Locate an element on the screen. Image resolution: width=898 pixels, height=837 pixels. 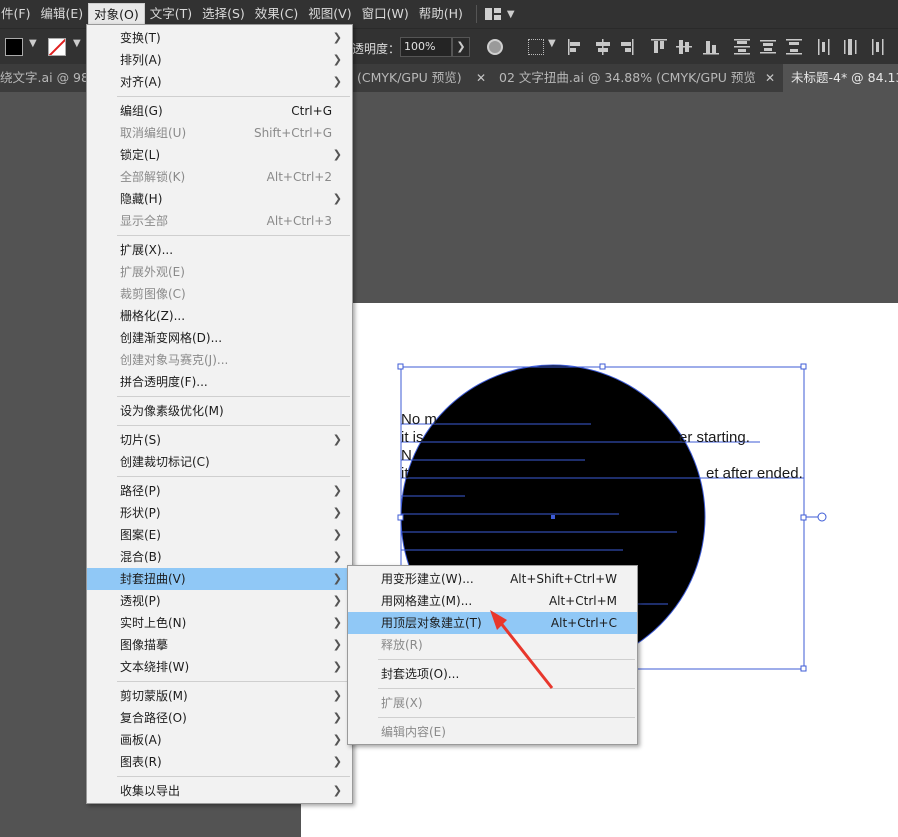
object_menu-item: 图表(R) ❯ is located at coordinates (219, 762).